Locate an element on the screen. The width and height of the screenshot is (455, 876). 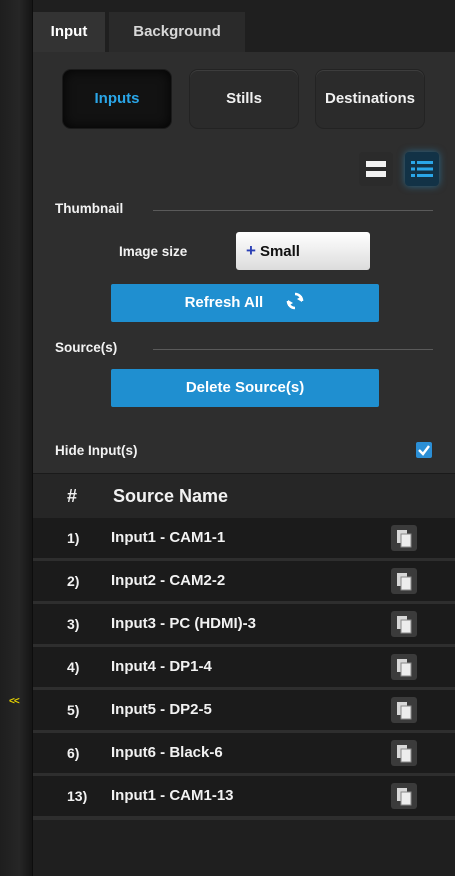
thumbnail-divider is located at coordinates (293, 210).